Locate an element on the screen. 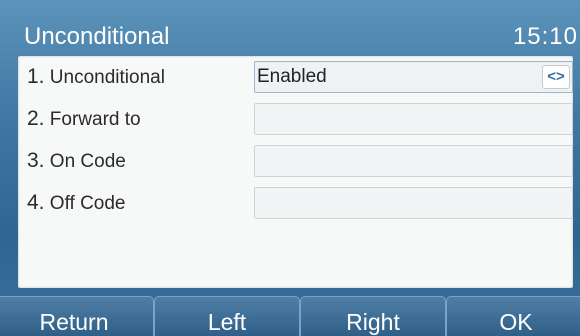 This screenshot has width=580, height=336. right-button: Right is located at coordinates (373, 316).